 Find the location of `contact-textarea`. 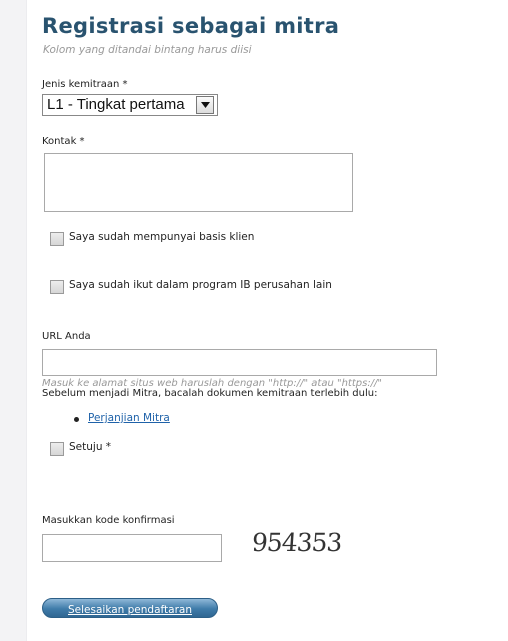

contact-textarea is located at coordinates (198, 182).